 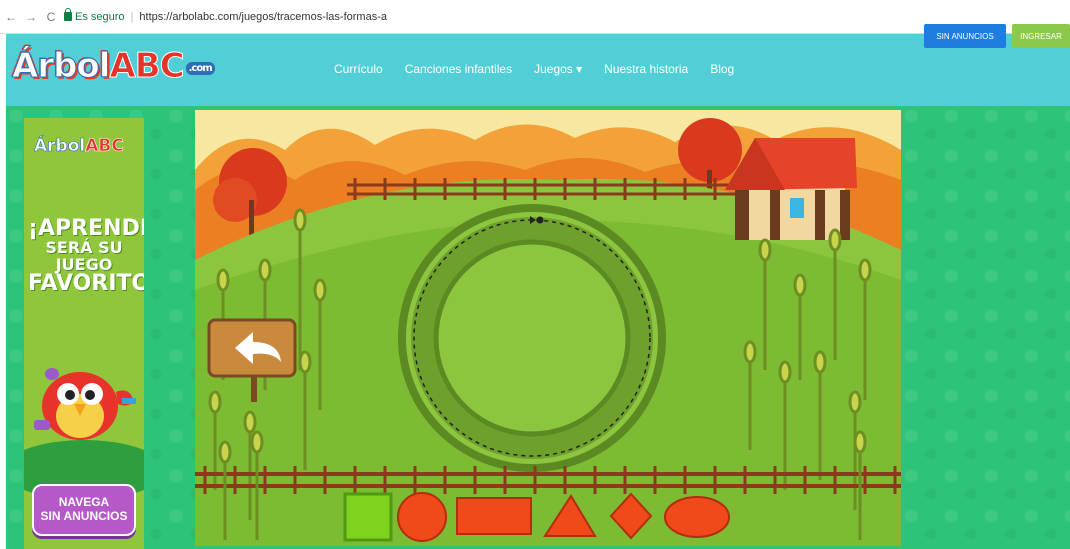 I want to click on nav-item-historia: Nuestra historia, so click(x=646, y=69).